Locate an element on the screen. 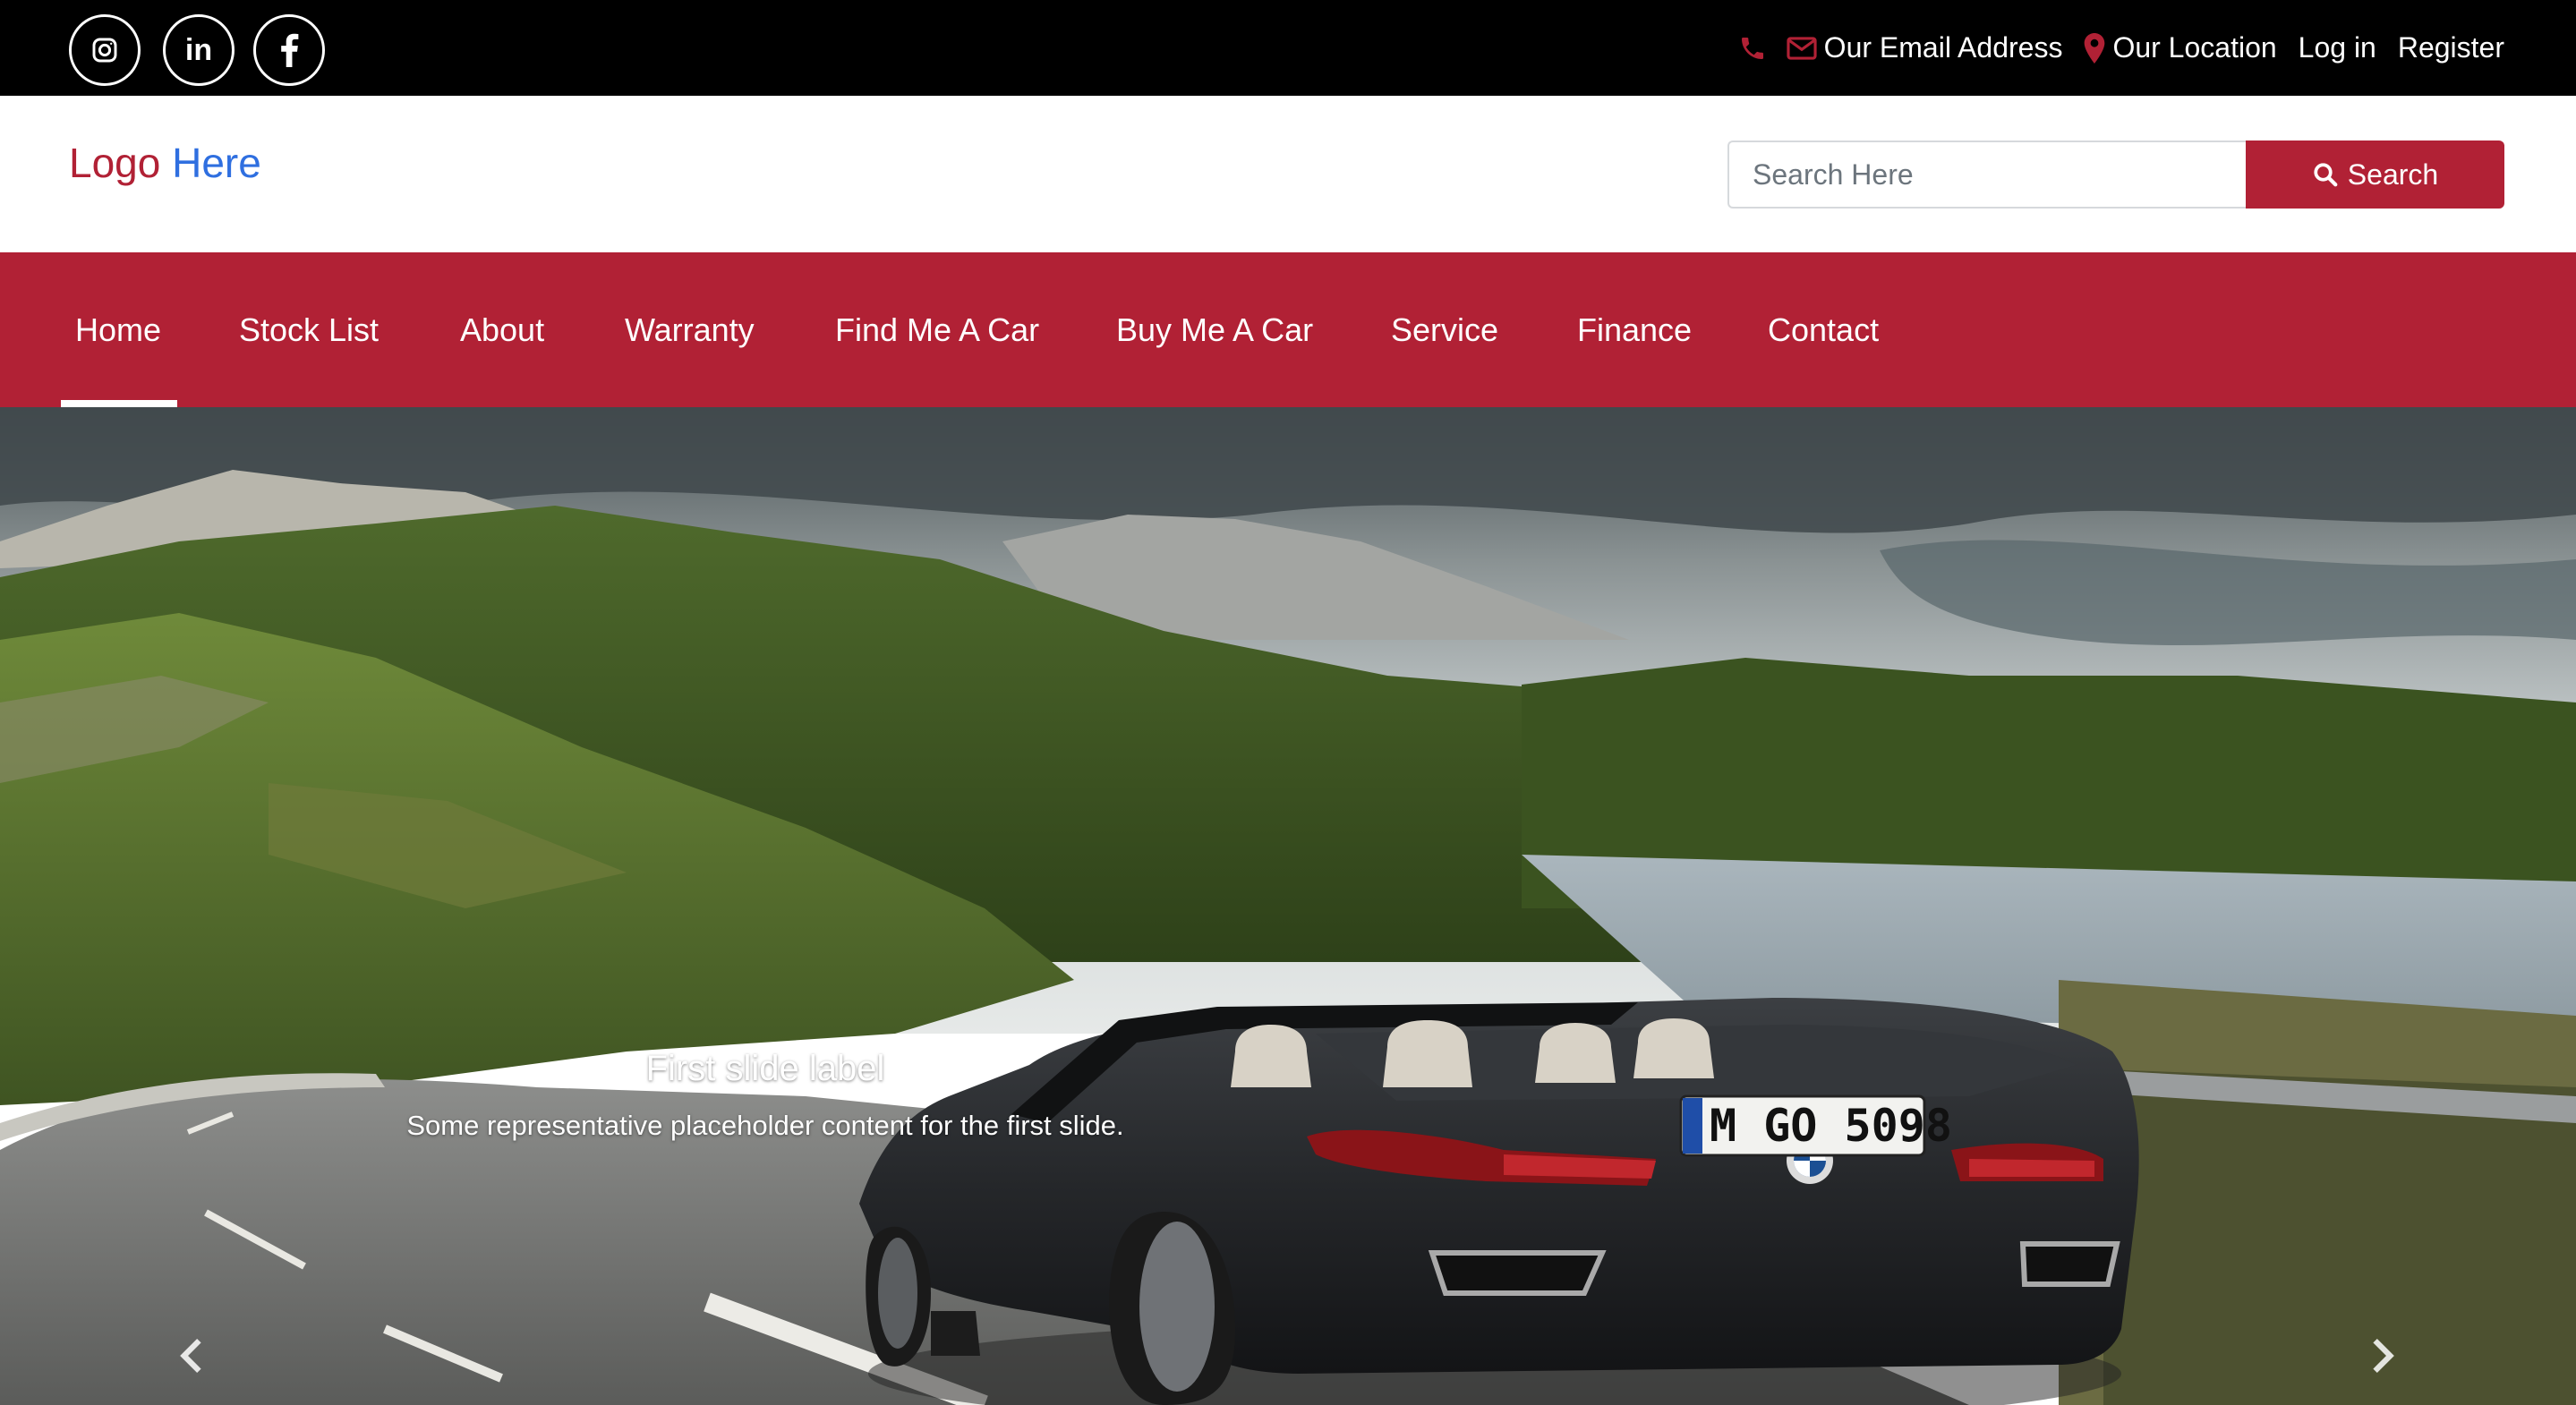 This screenshot has width=2576, height=1405. nav-label: Contact is located at coordinates (1824, 329).